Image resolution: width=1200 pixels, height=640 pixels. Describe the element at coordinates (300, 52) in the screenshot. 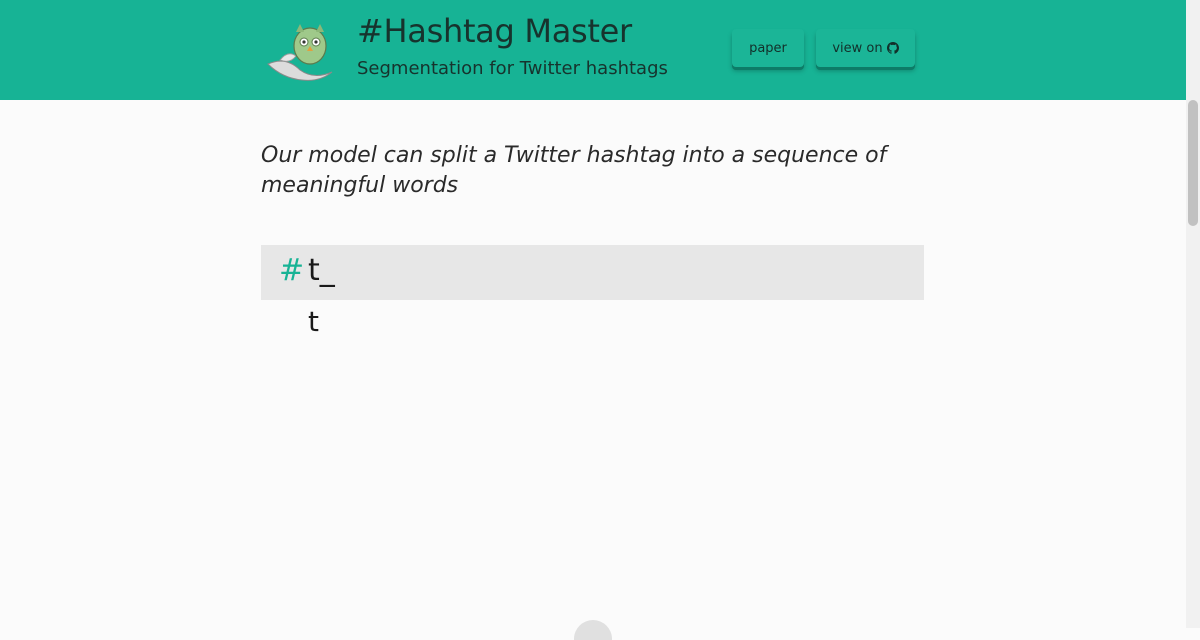

I see `owl-mascot-logo` at that location.